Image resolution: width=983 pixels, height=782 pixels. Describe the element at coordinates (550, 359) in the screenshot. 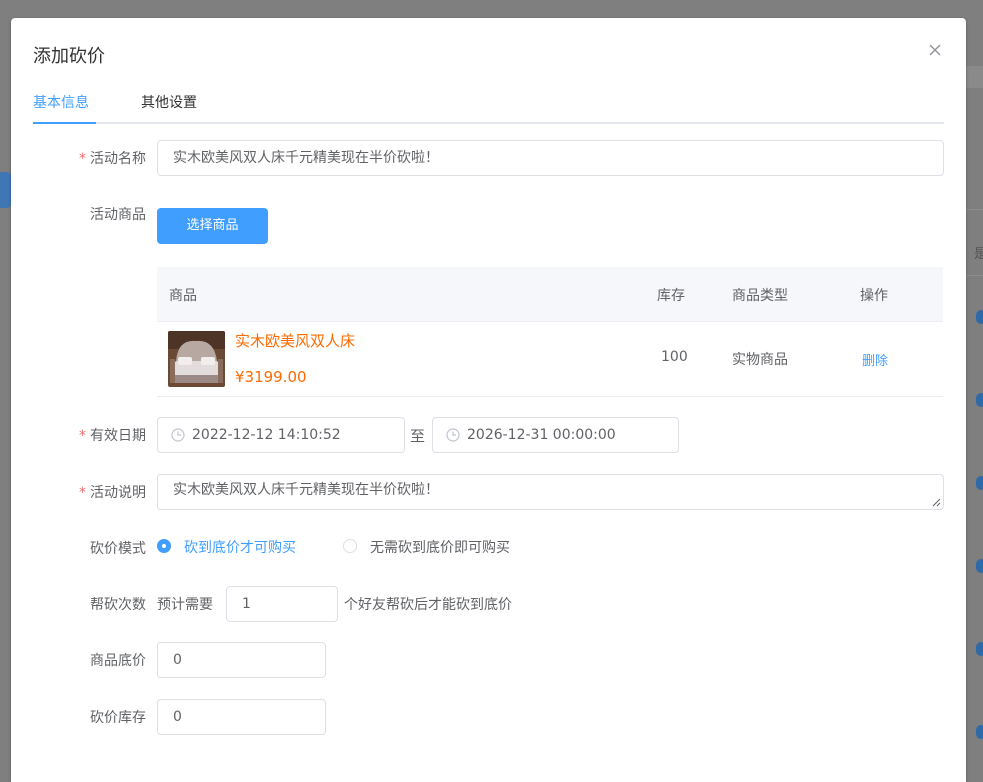

I see `table-row: 实木欧美风双人床 ¥3199.00 100 实物商品 删除` at that location.